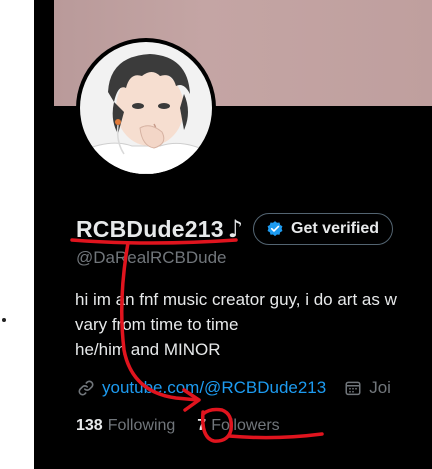 The width and height of the screenshot is (432, 469). I want to click on music-note-icon: ♪, so click(235, 229).